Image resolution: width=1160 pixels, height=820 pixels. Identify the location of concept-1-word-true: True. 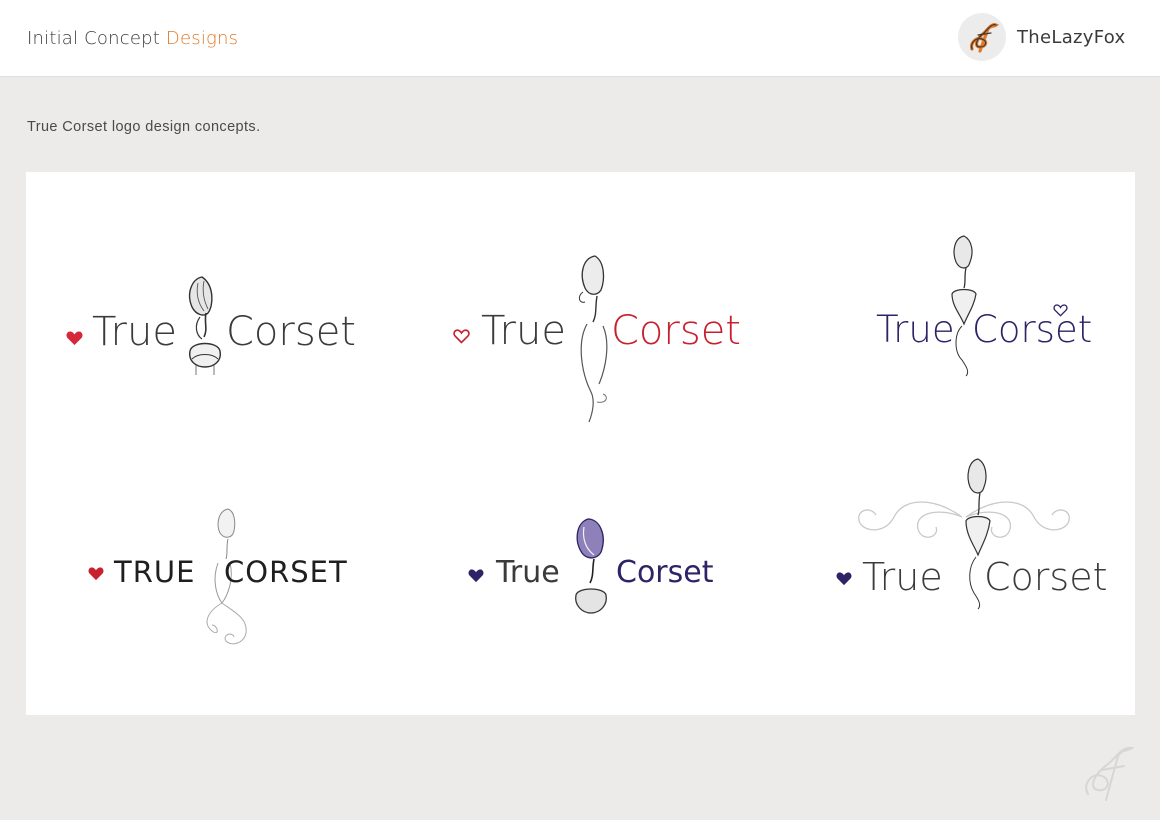
(134, 332).